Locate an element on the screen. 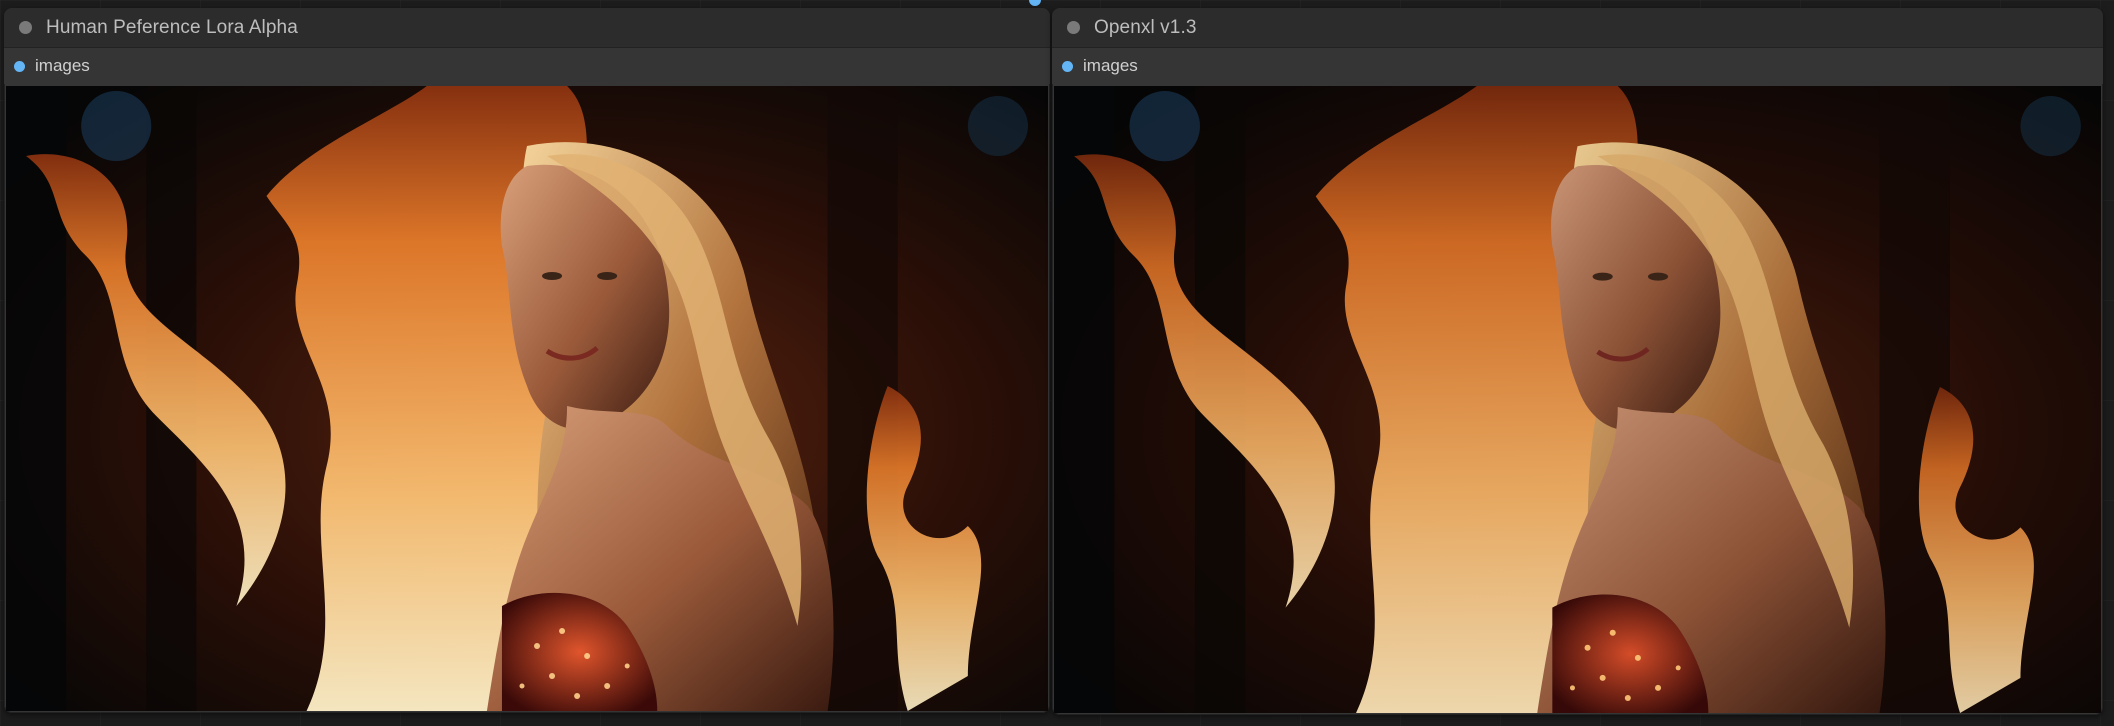  link-connection-icon is located at coordinates (1035, 3).